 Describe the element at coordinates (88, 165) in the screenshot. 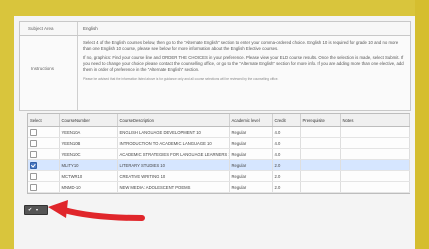

I see `course-number: MLITY10` at that location.